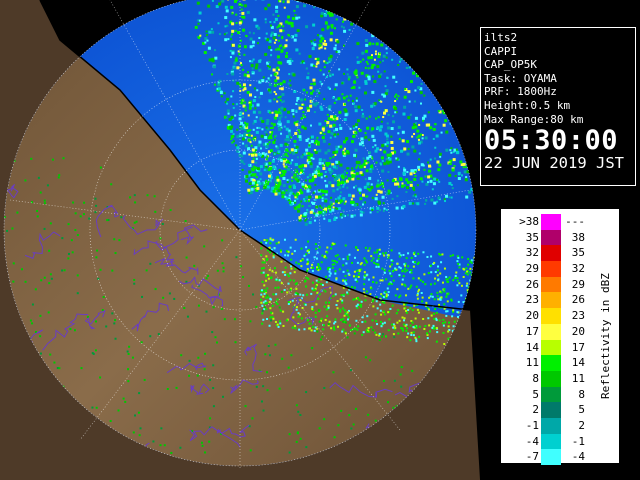 Image resolution: width=640 pixels, height=480 pixels. I want to click on legend-low-value: -7, so click(532, 457).